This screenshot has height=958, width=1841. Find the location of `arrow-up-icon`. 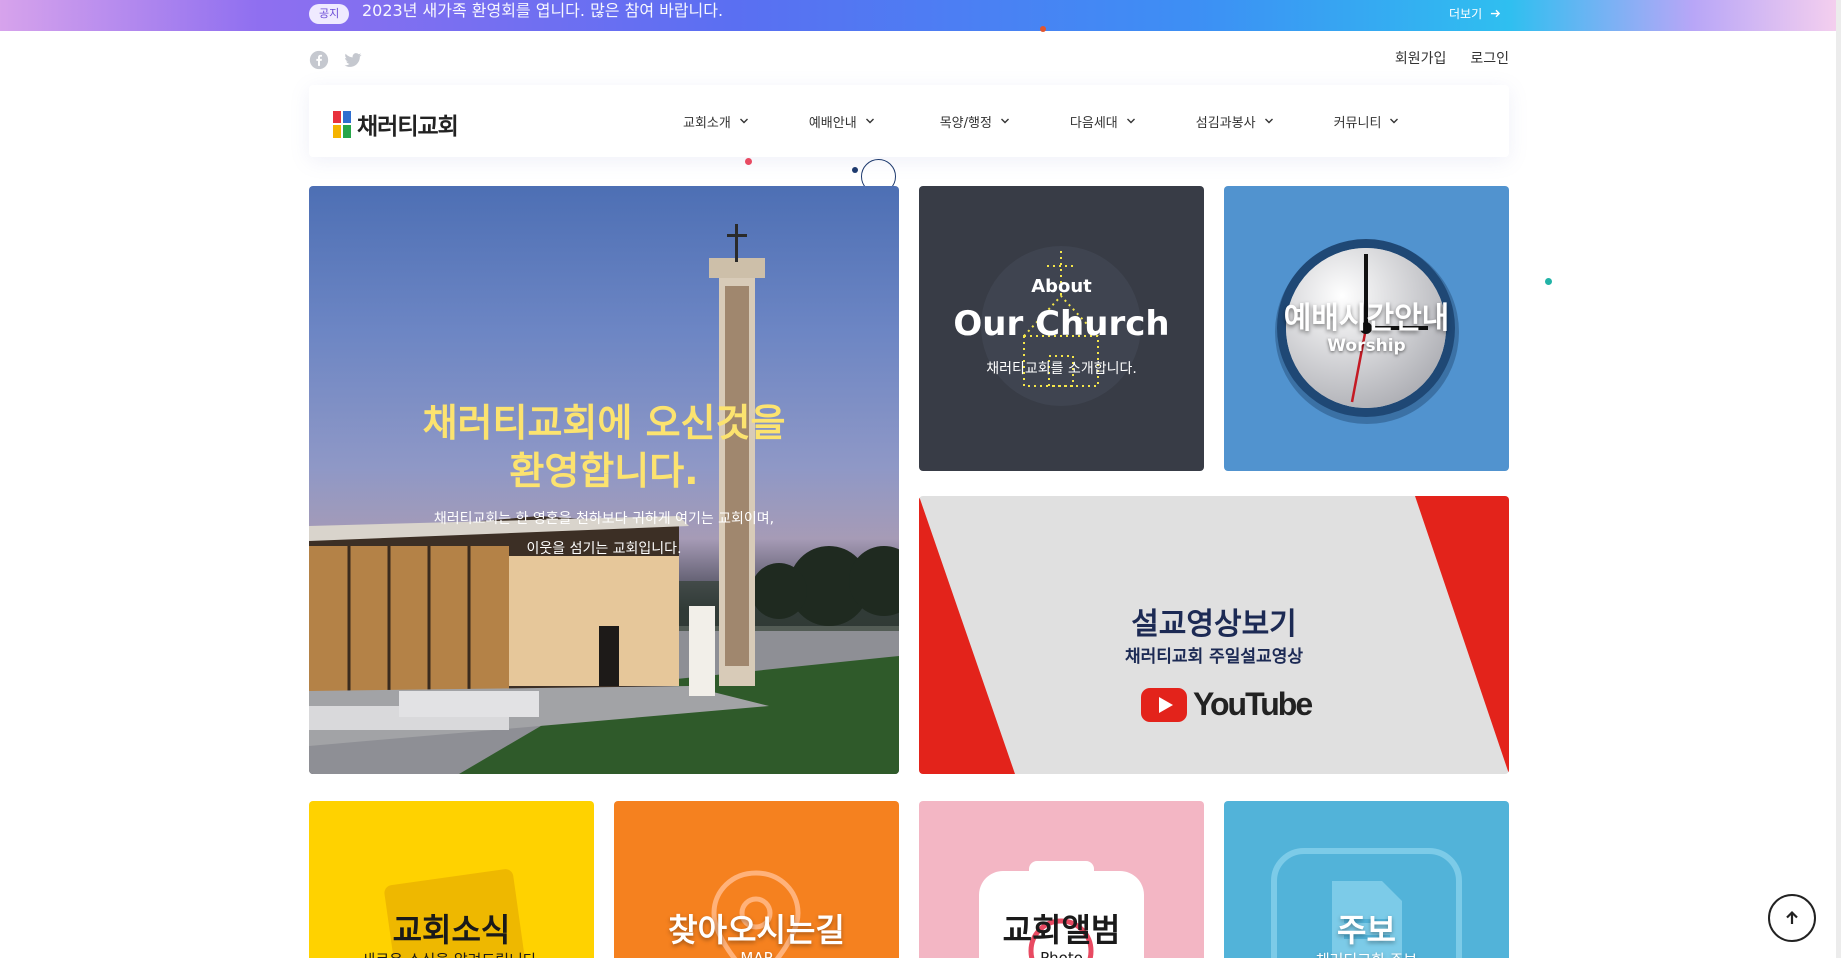

arrow-up-icon is located at coordinates (1792, 917).